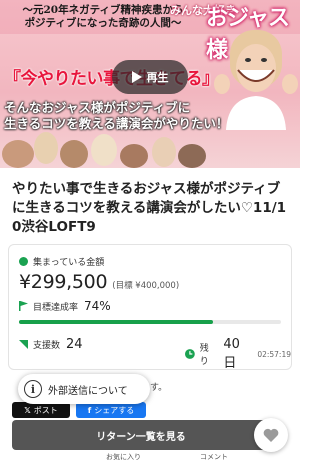  I want to click on return-list-button: リターン一覧を見る, so click(141, 435).